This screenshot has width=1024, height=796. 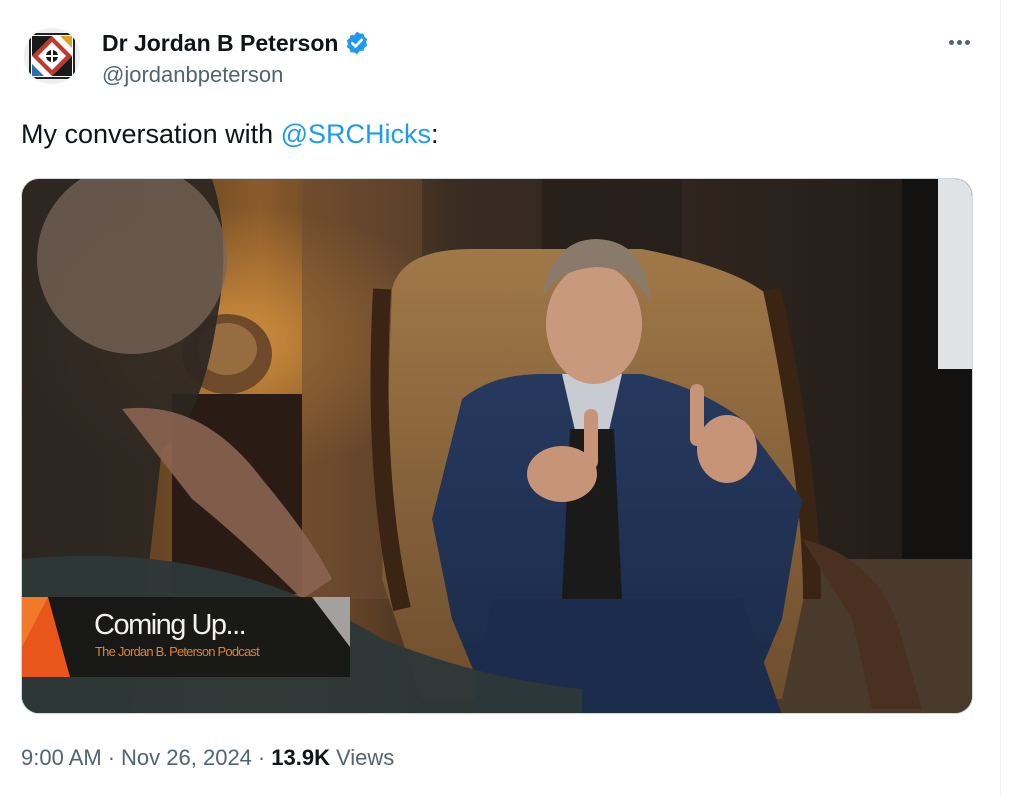 What do you see at coordinates (186, 758) in the screenshot?
I see `tweet-date: Nov 26, 2024` at bounding box center [186, 758].